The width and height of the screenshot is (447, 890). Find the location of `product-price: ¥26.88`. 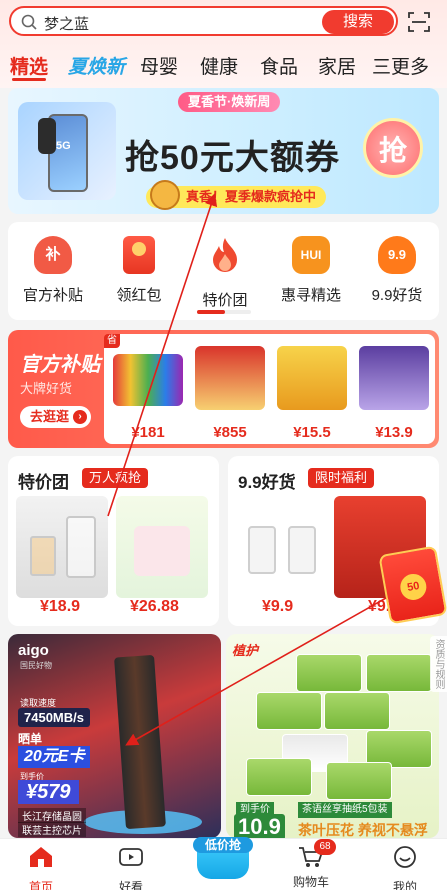

product-price: ¥26.88 is located at coordinates (154, 606).